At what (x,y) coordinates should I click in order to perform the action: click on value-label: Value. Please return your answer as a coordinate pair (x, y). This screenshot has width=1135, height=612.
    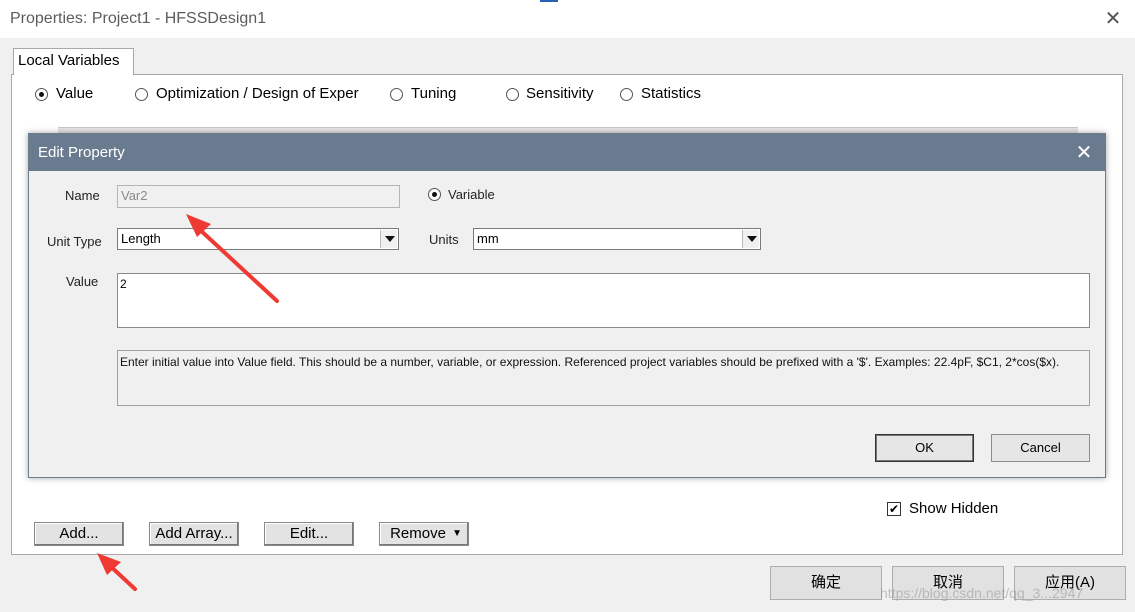
    Looking at the image, I should click on (82, 281).